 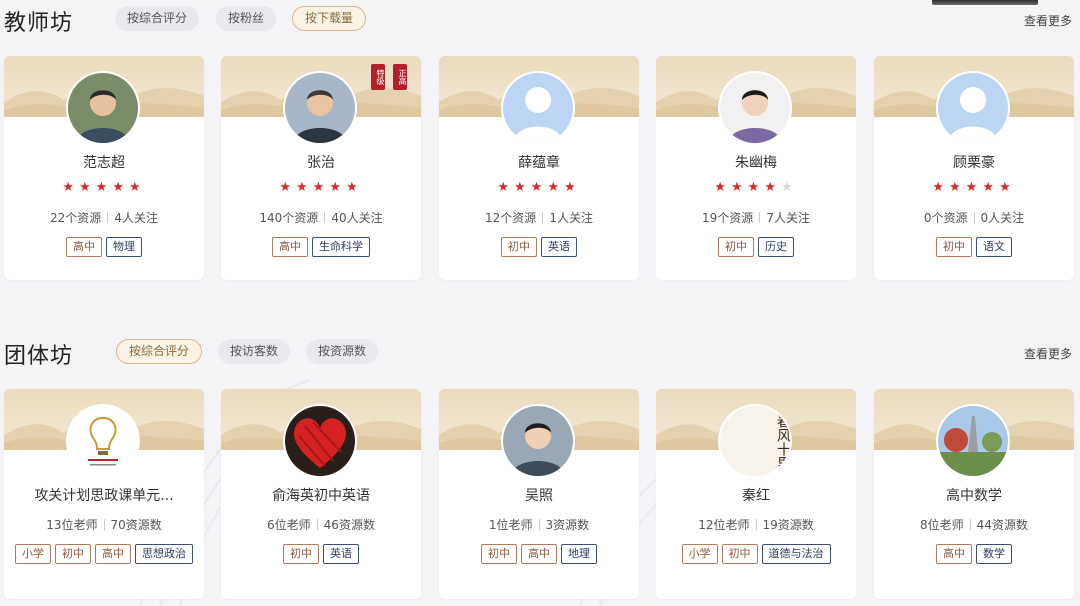 What do you see at coordinates (104, 217) in the screenshot?
I see `card-stats: 22个资源 4人关注` at bounding box center [104, 217].